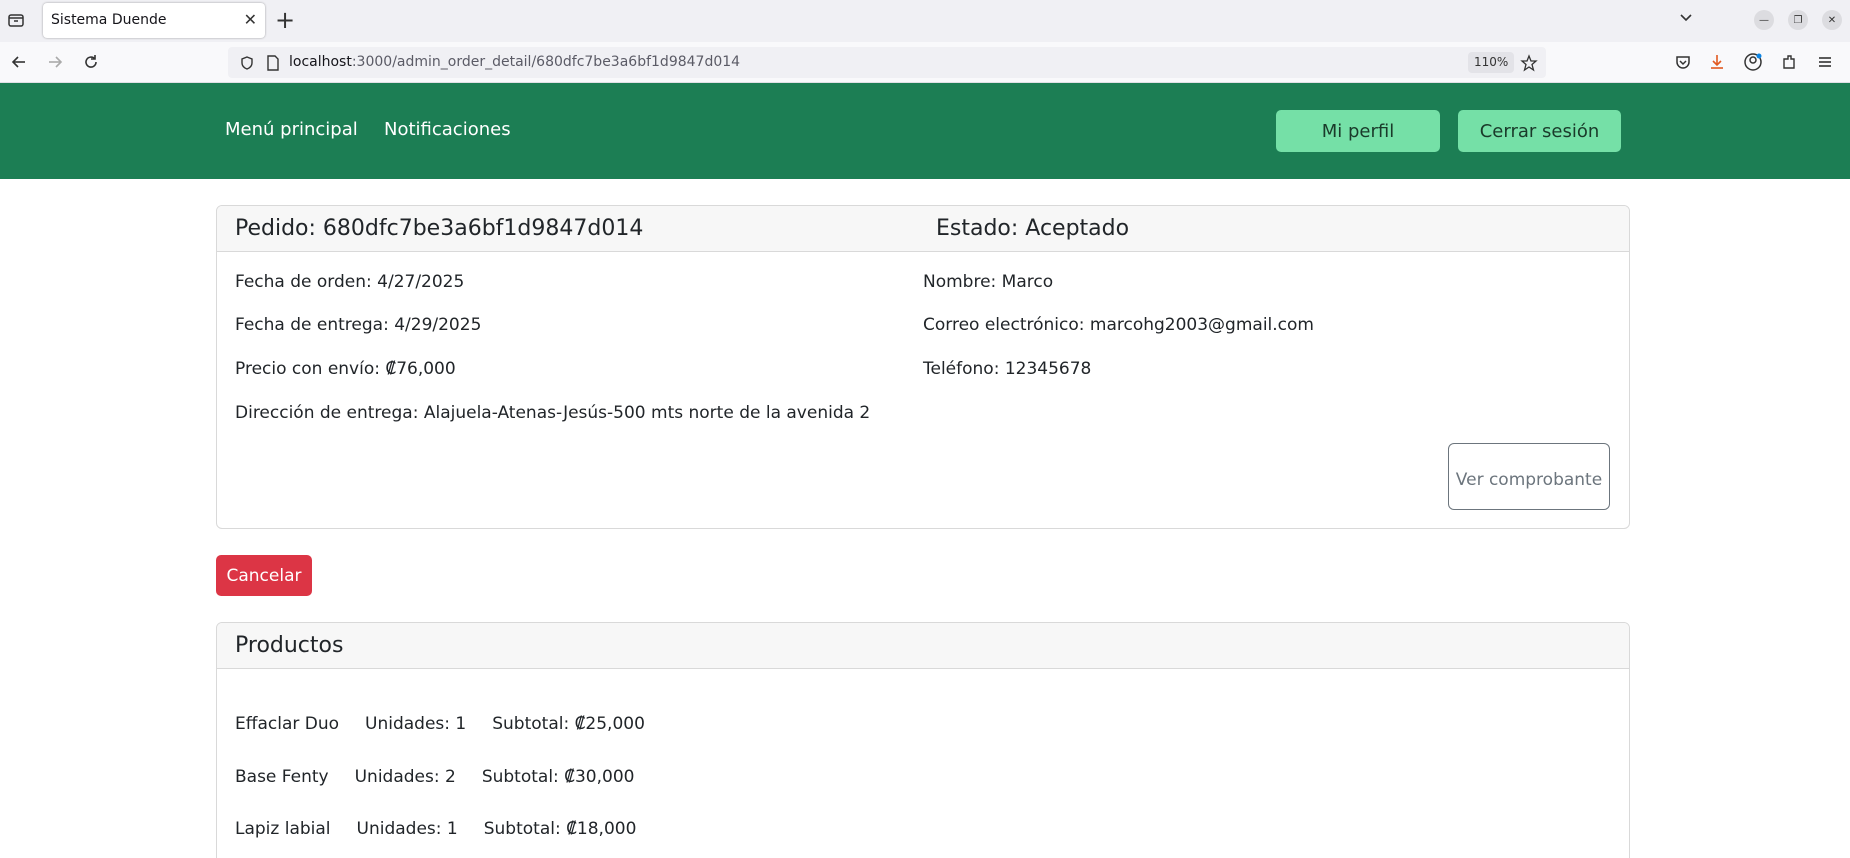  I want to click on product-subtotal: Subtotal: ₡30,000, so click(558, 777).